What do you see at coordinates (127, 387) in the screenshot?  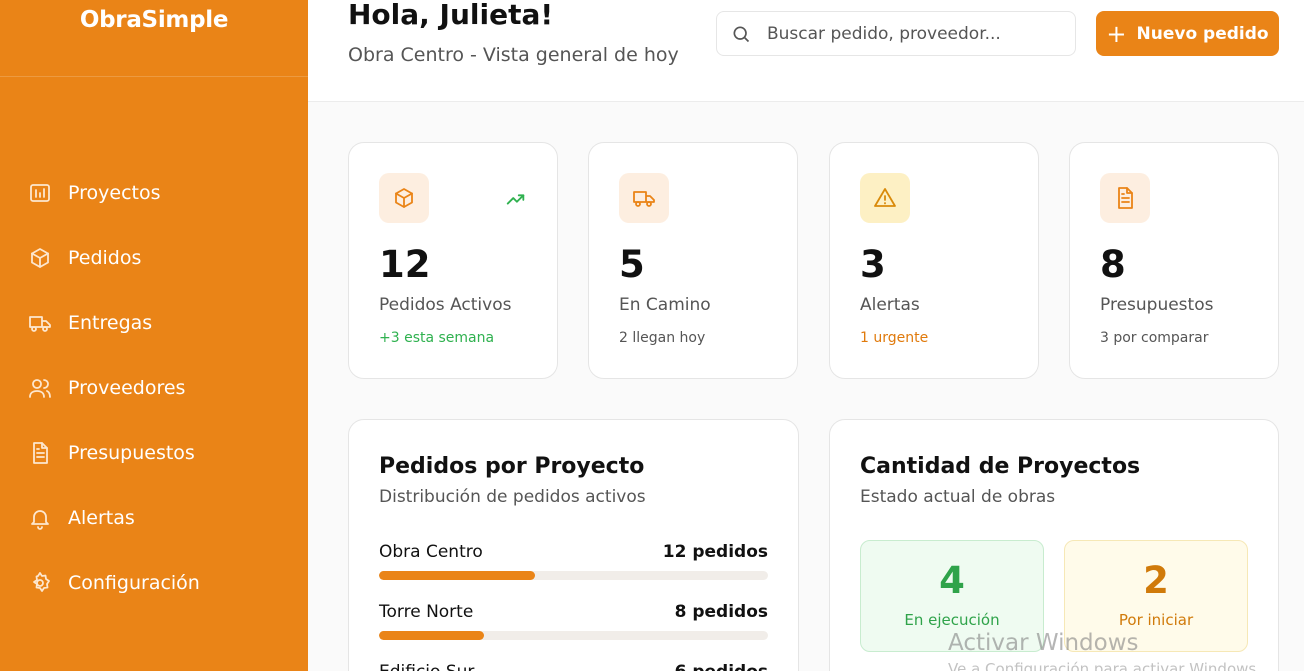 I see `sidebar-item-label: Proveedores` at bounding box center [127, 387].